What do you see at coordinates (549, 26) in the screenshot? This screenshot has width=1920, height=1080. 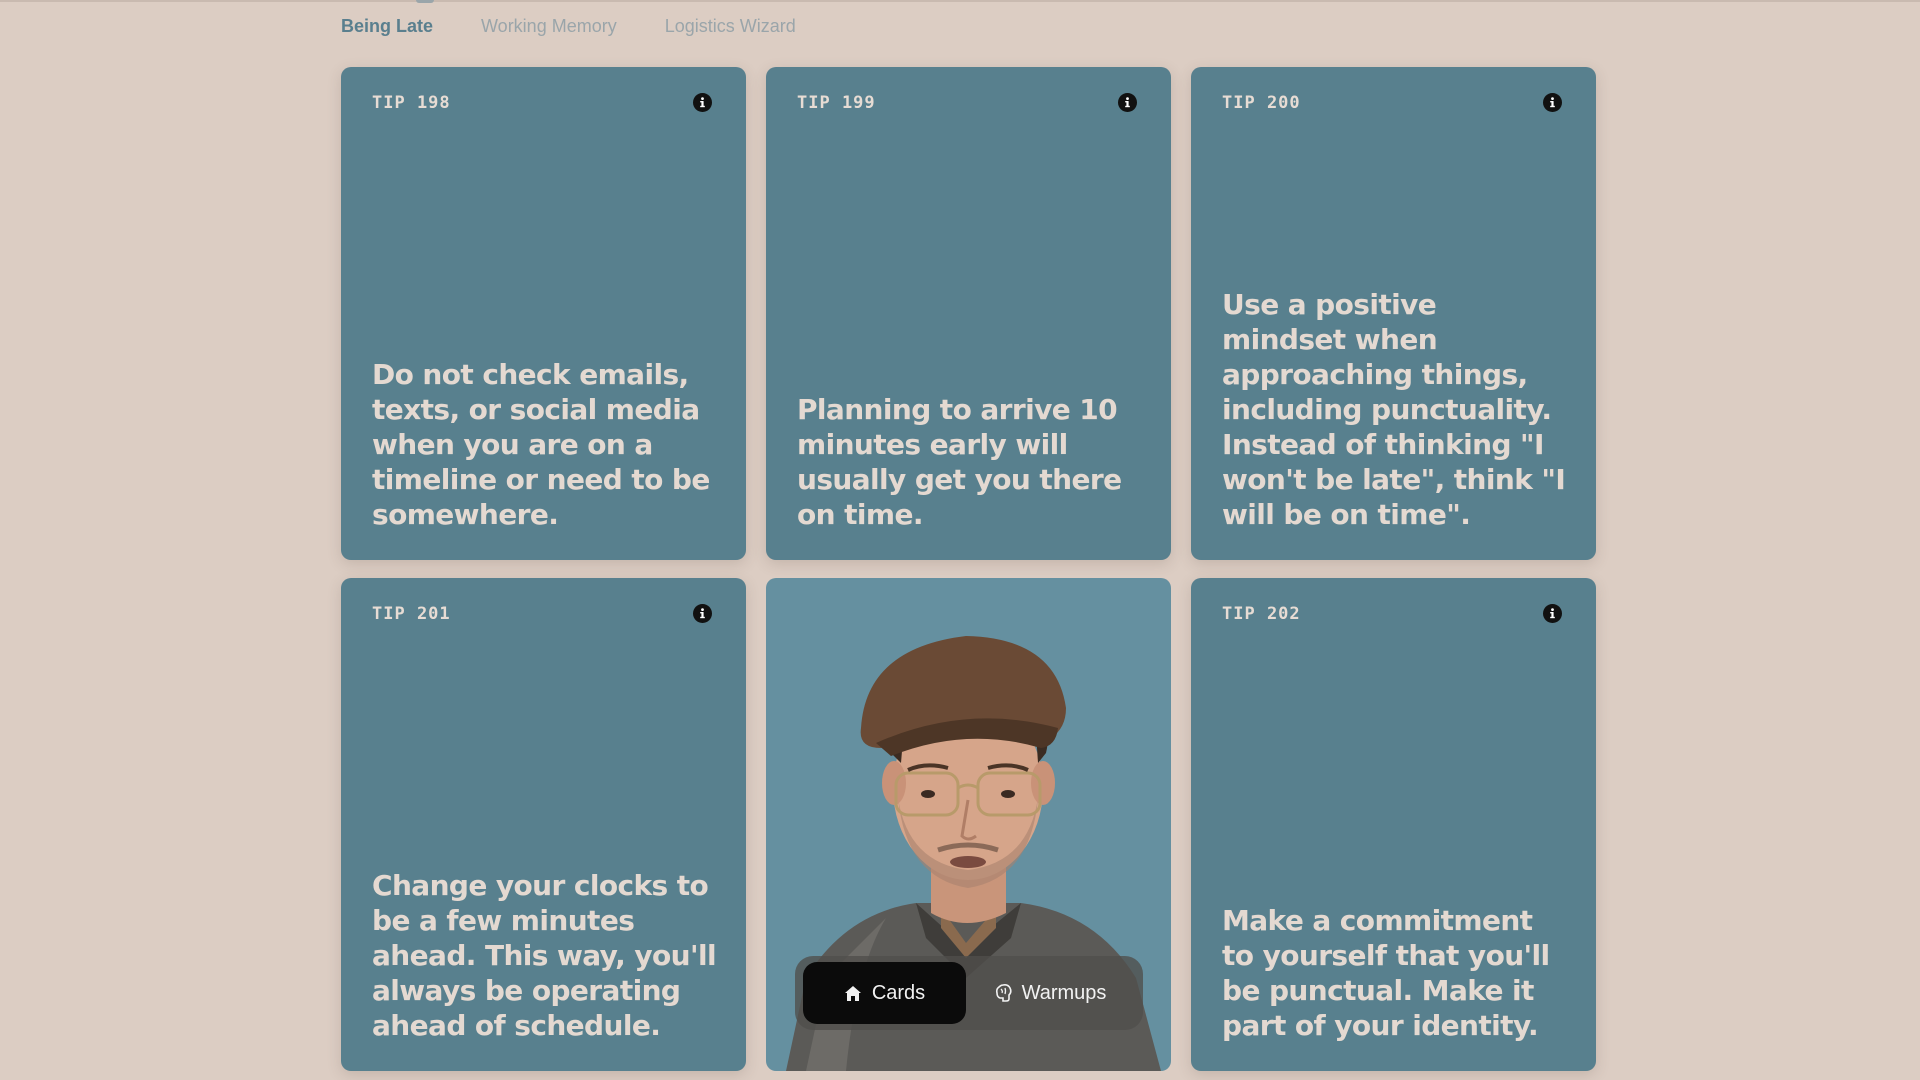 I see `tab-working-memory: Working Memory` at bounding box center [549, 26].